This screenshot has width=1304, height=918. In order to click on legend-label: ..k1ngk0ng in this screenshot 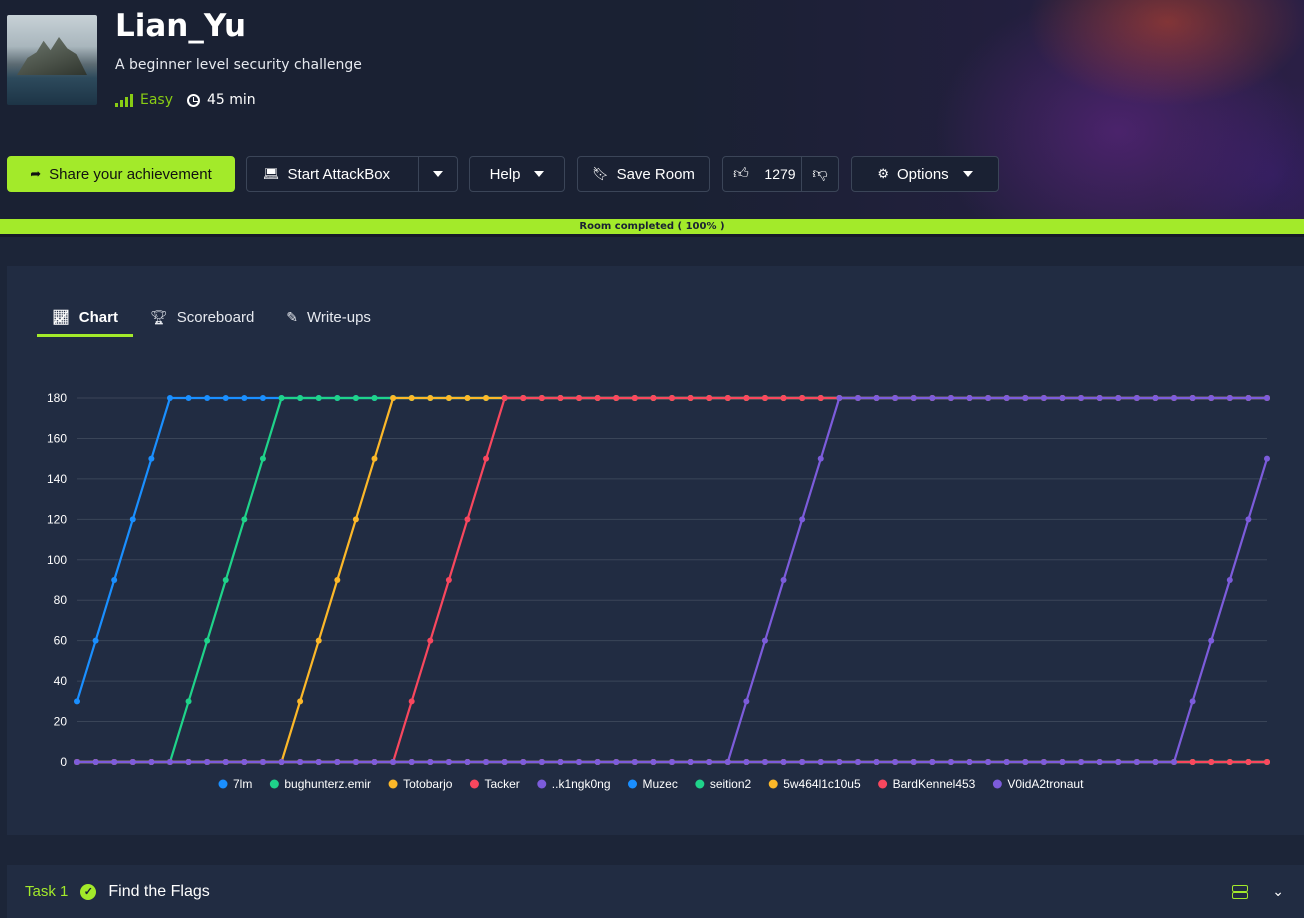, I will do `click(581, 784)`.